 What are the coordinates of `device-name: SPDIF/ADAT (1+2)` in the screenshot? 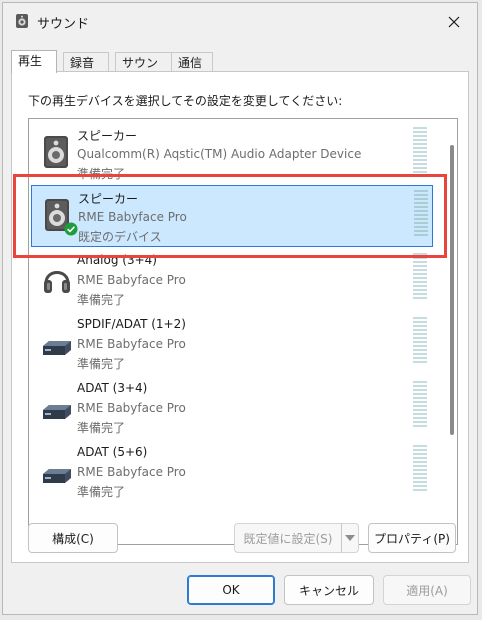 It's located at (131, 324).